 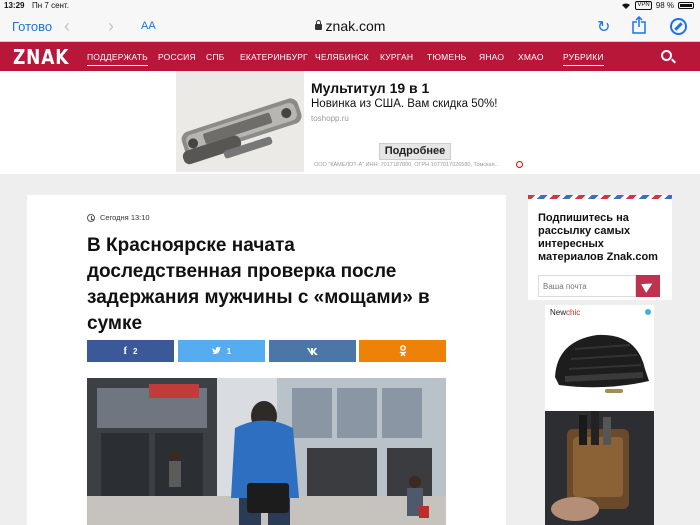 What do you see at coordinates (125, 351) in the screenshot?
I see `facebook-icon: f` at bounding box center [125, 351].